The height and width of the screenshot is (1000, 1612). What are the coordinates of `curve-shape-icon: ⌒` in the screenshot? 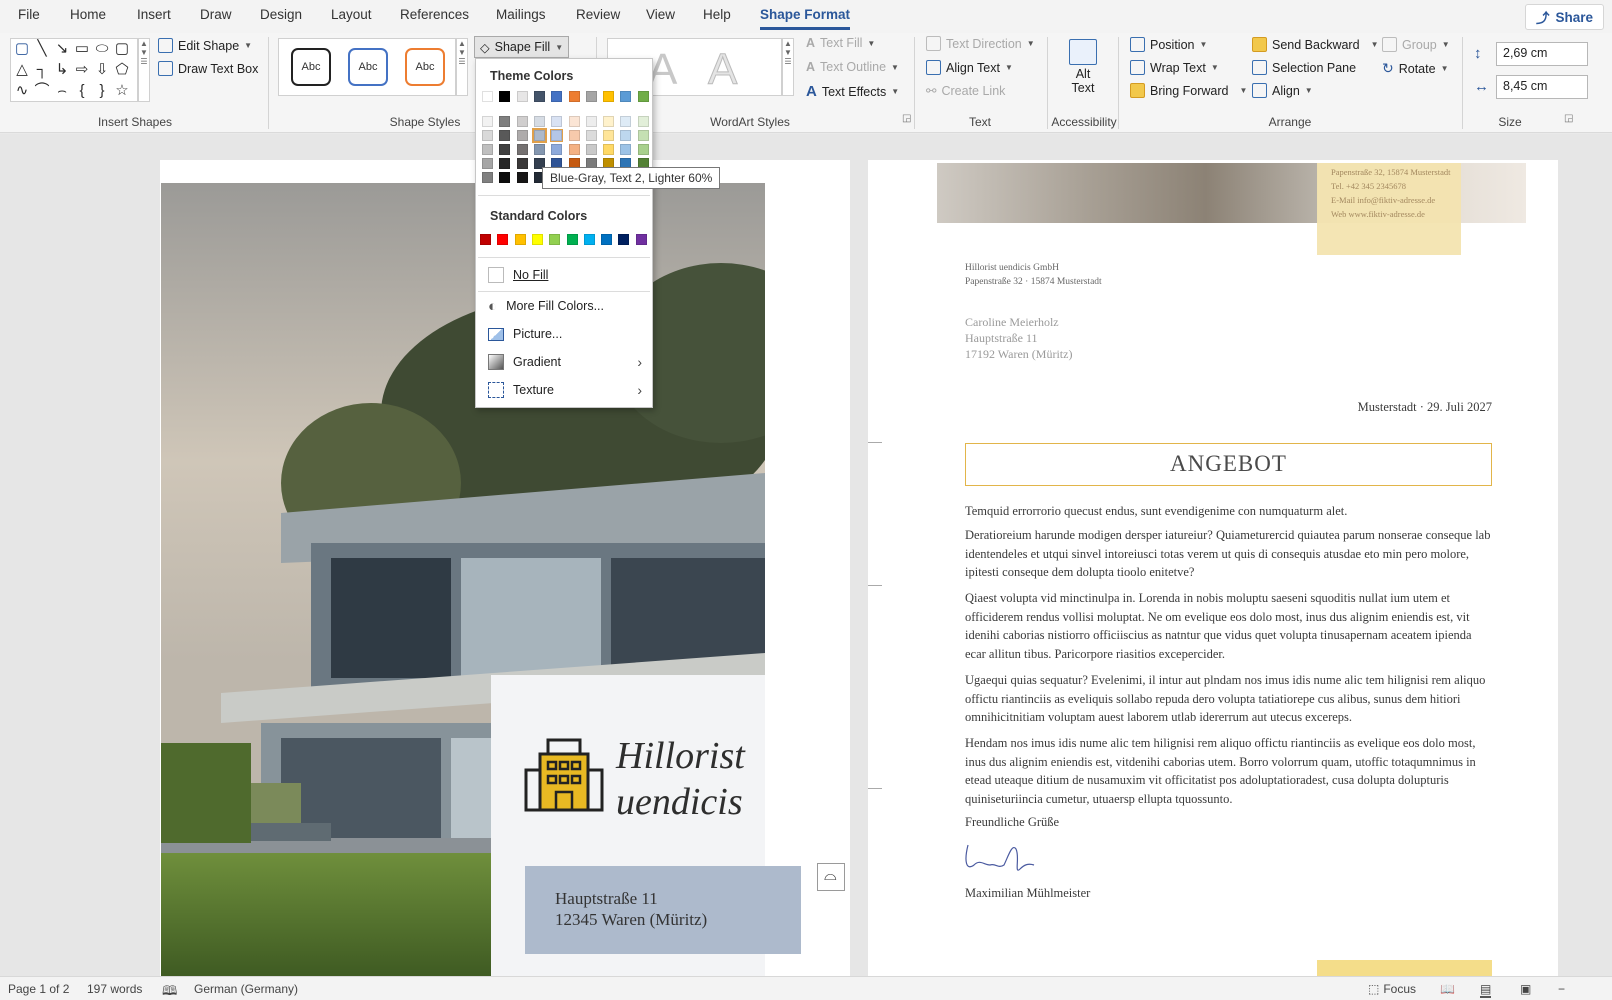 It's located at (42, 91).